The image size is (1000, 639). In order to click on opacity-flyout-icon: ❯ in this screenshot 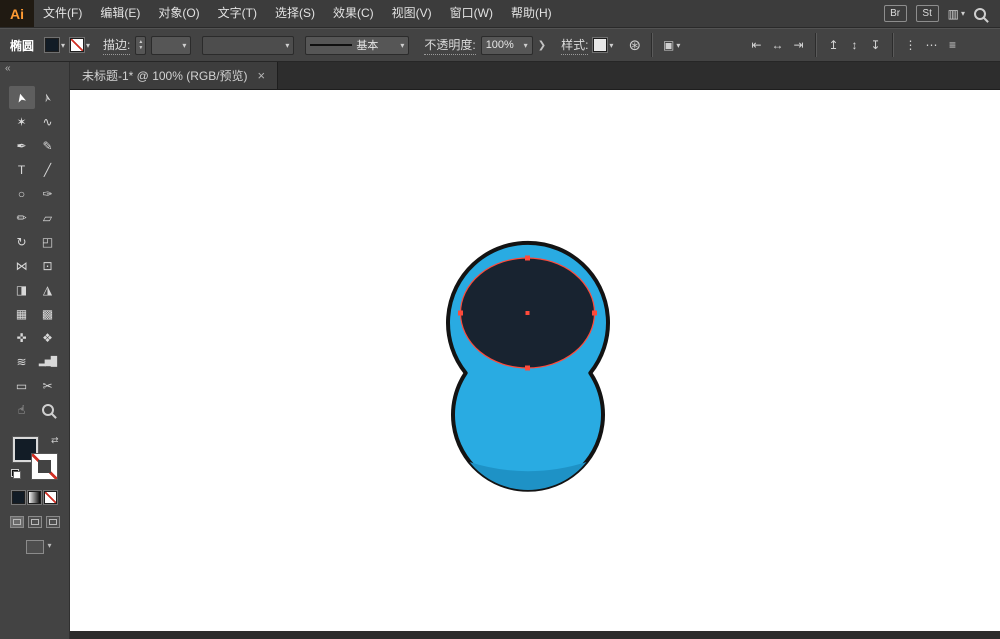, I will do `click(542, 45)`.